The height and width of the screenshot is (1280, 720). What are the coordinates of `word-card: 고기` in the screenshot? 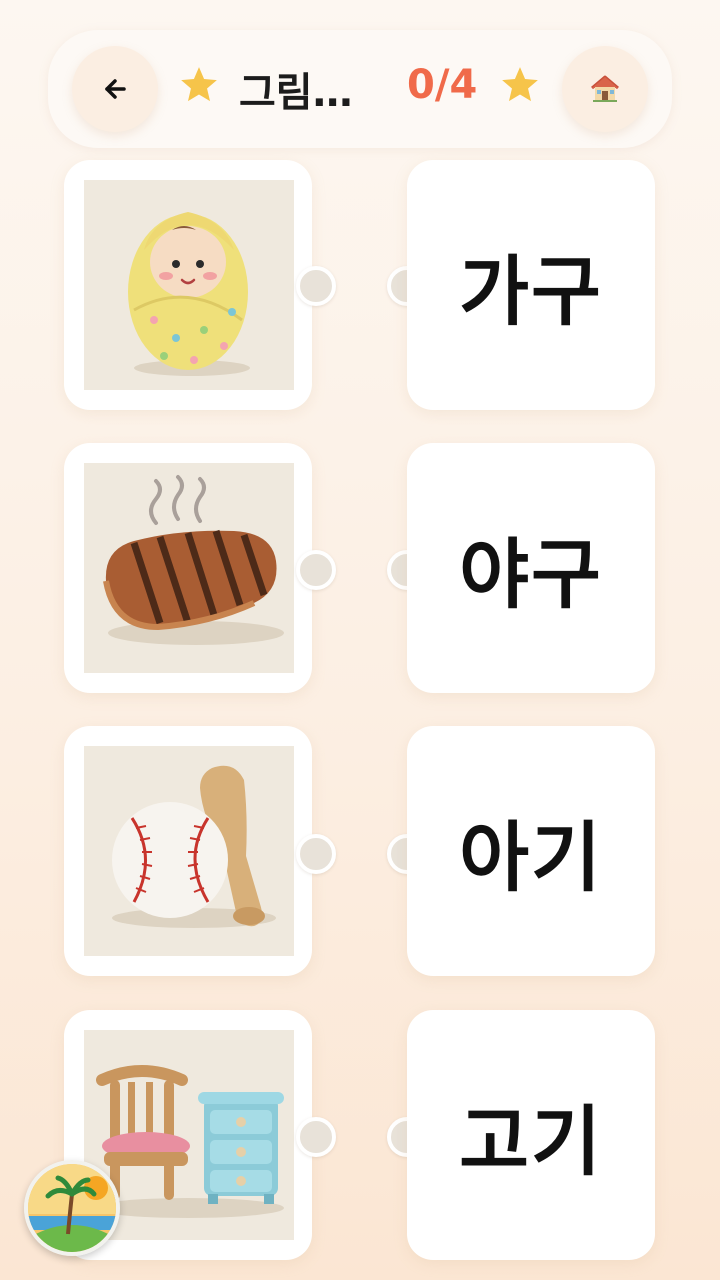 It's located at (531, 1135).